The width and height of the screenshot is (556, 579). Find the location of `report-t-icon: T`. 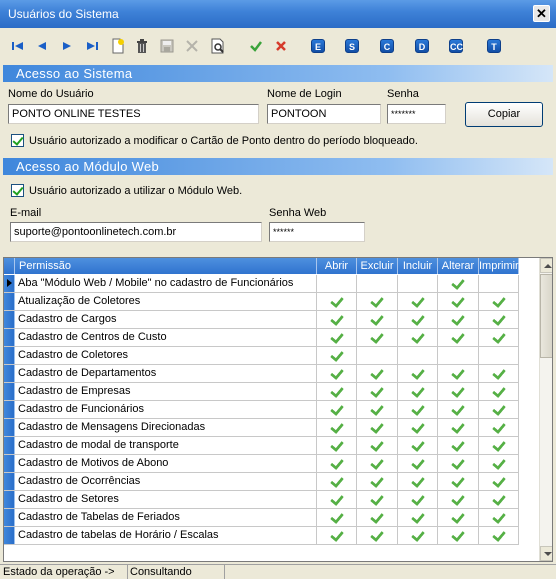

report-t-icon: T is located at coordinates (494, 46).